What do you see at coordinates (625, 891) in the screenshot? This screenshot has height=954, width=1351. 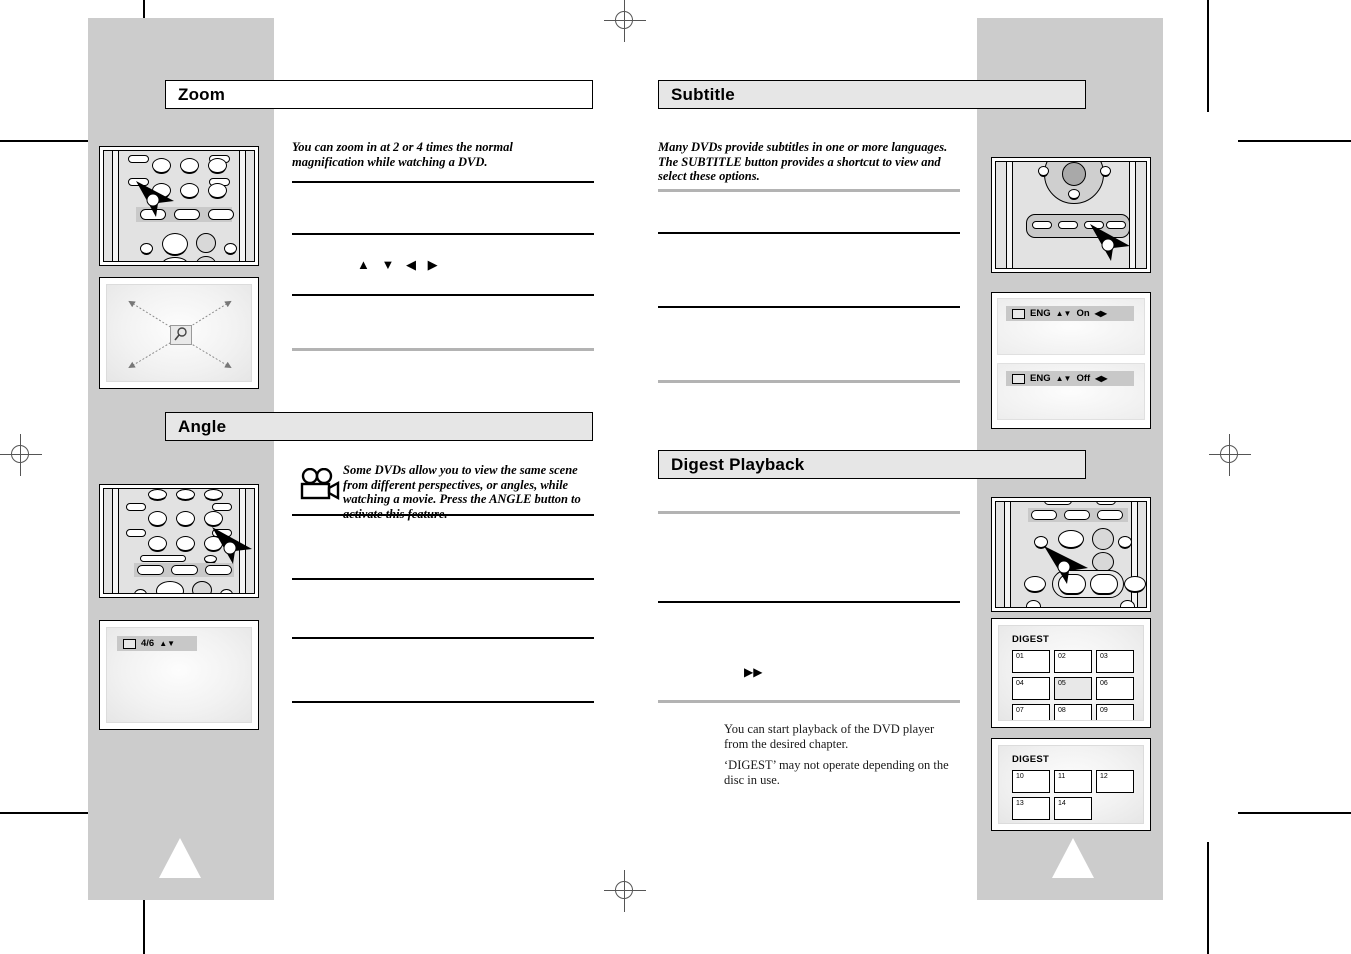 I see `registration-mark-bottom` at bounding box center [625, 891].